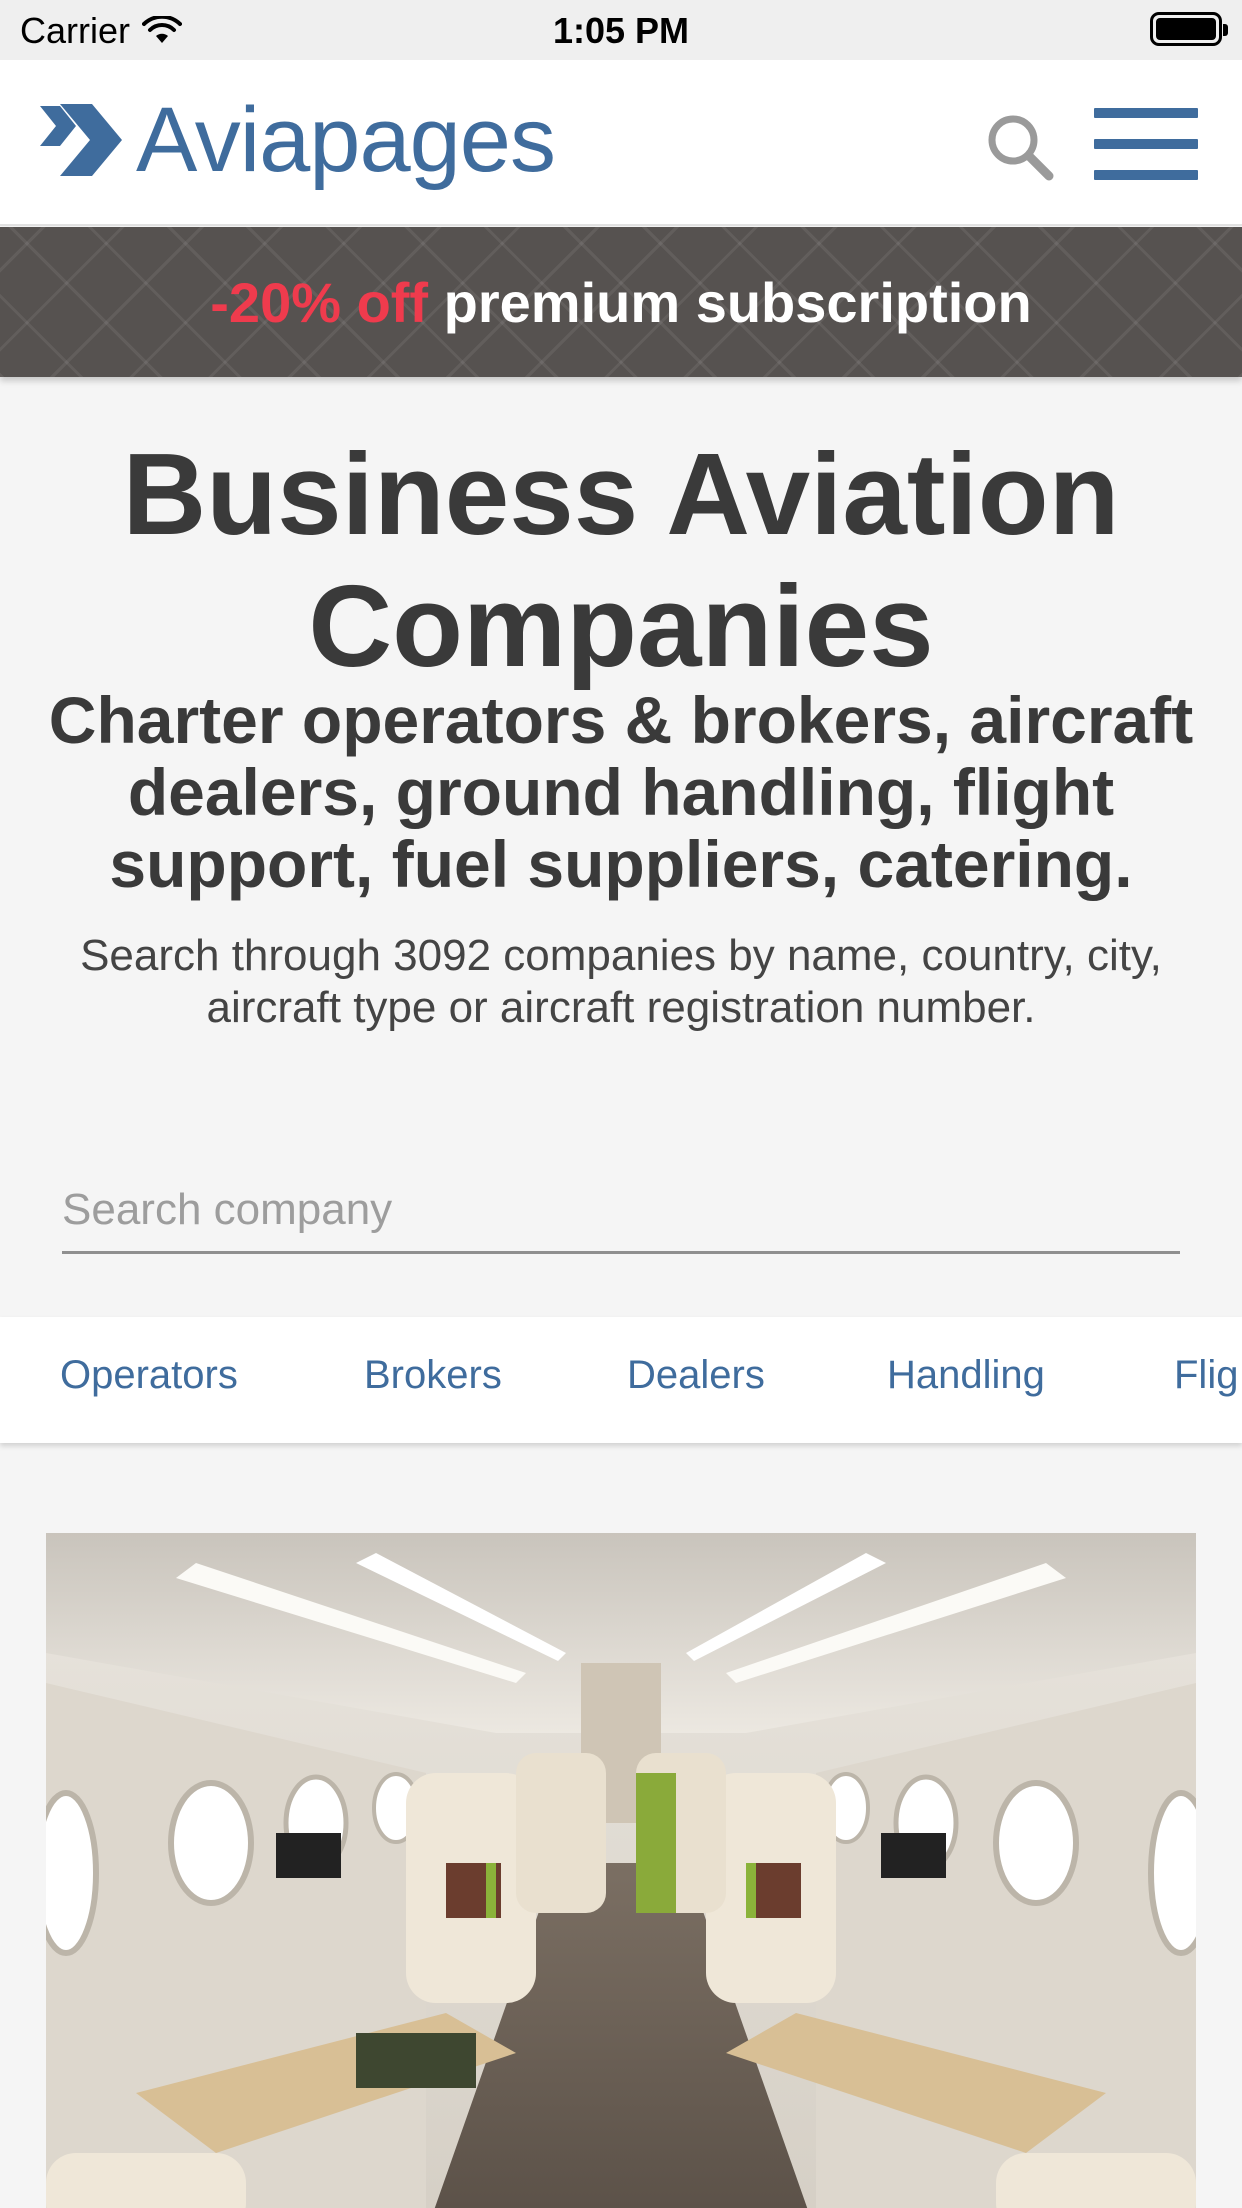 Image resolution: width=1242 pixels, height=2208 pixels. What do you see at coordinates (1206, 1375) in the screenshot?
I see `tab-flight-support: Flig` at bounding box center [1206, 1375].